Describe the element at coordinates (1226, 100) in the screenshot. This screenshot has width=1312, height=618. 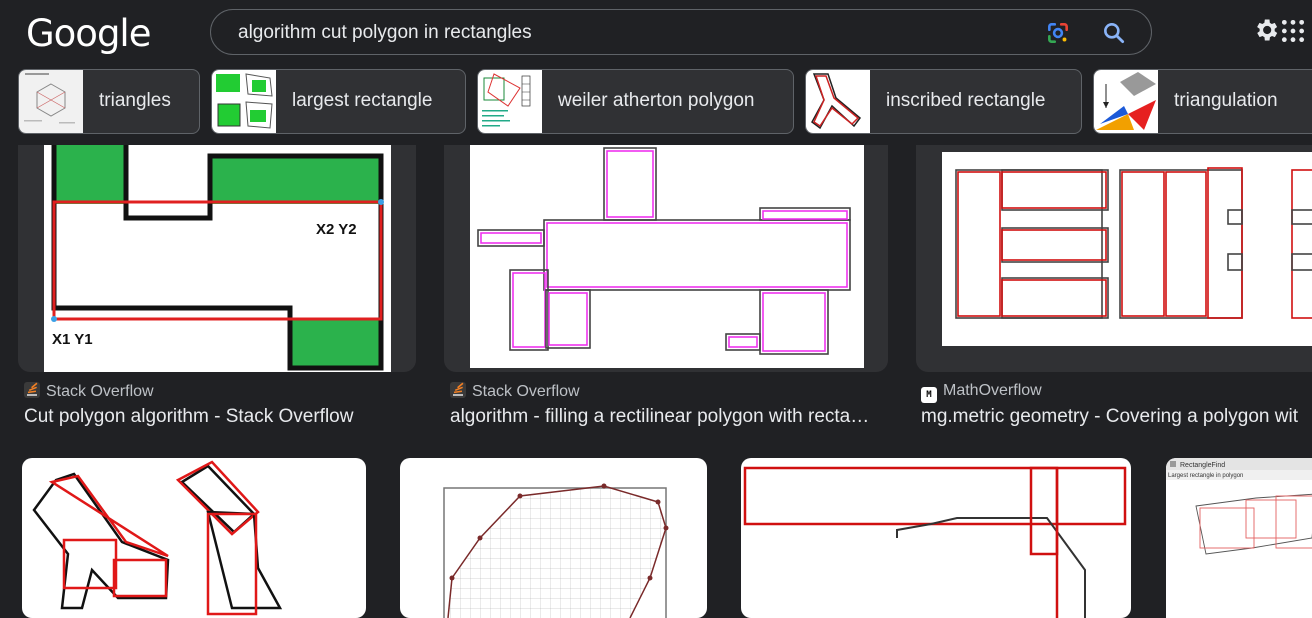
I see `chip-label: triangulation` at that location.